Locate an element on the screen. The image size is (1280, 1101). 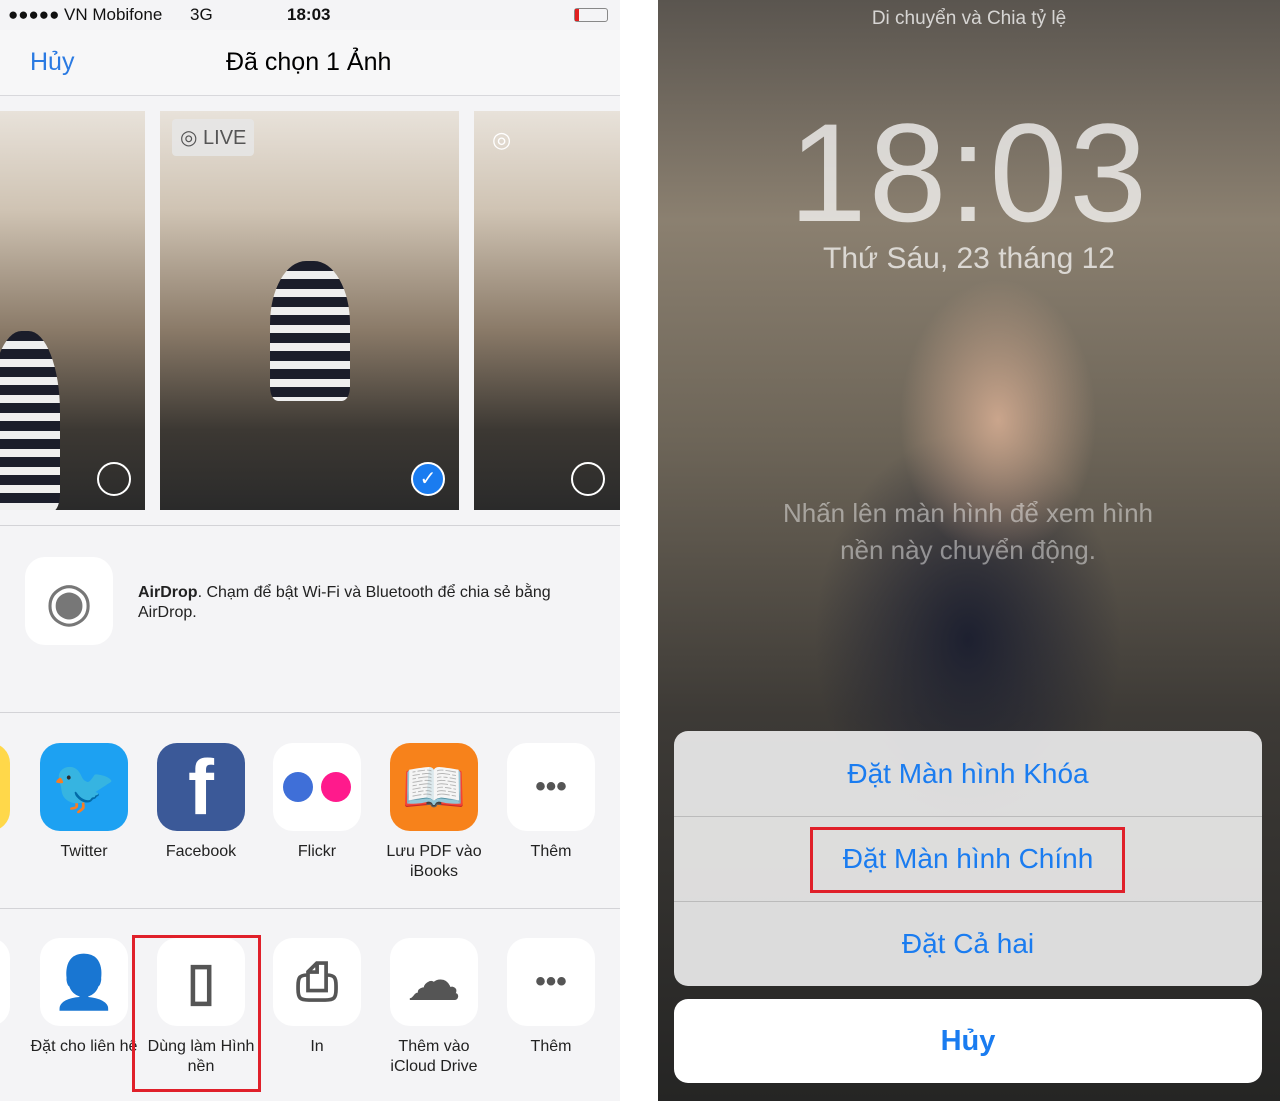
carrier: VN Mobifone is located at coordinates (113, 14).